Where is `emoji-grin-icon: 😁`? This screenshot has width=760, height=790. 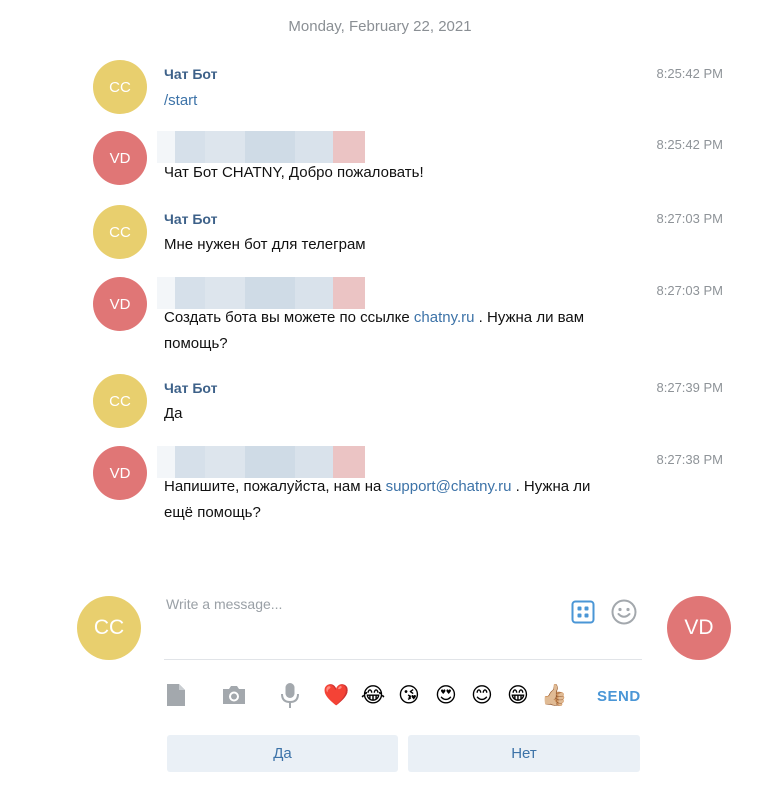
emoji-grin-icon: 😁 is located at coordinates (518, 695).